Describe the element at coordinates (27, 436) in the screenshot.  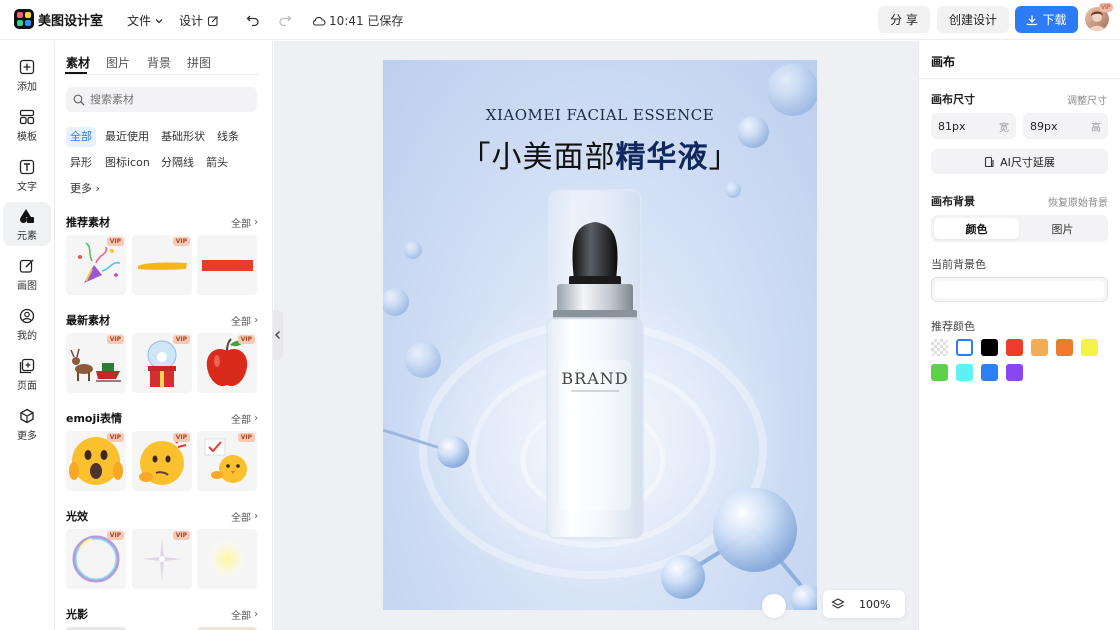
I see `rail-label: 更多` at that location.